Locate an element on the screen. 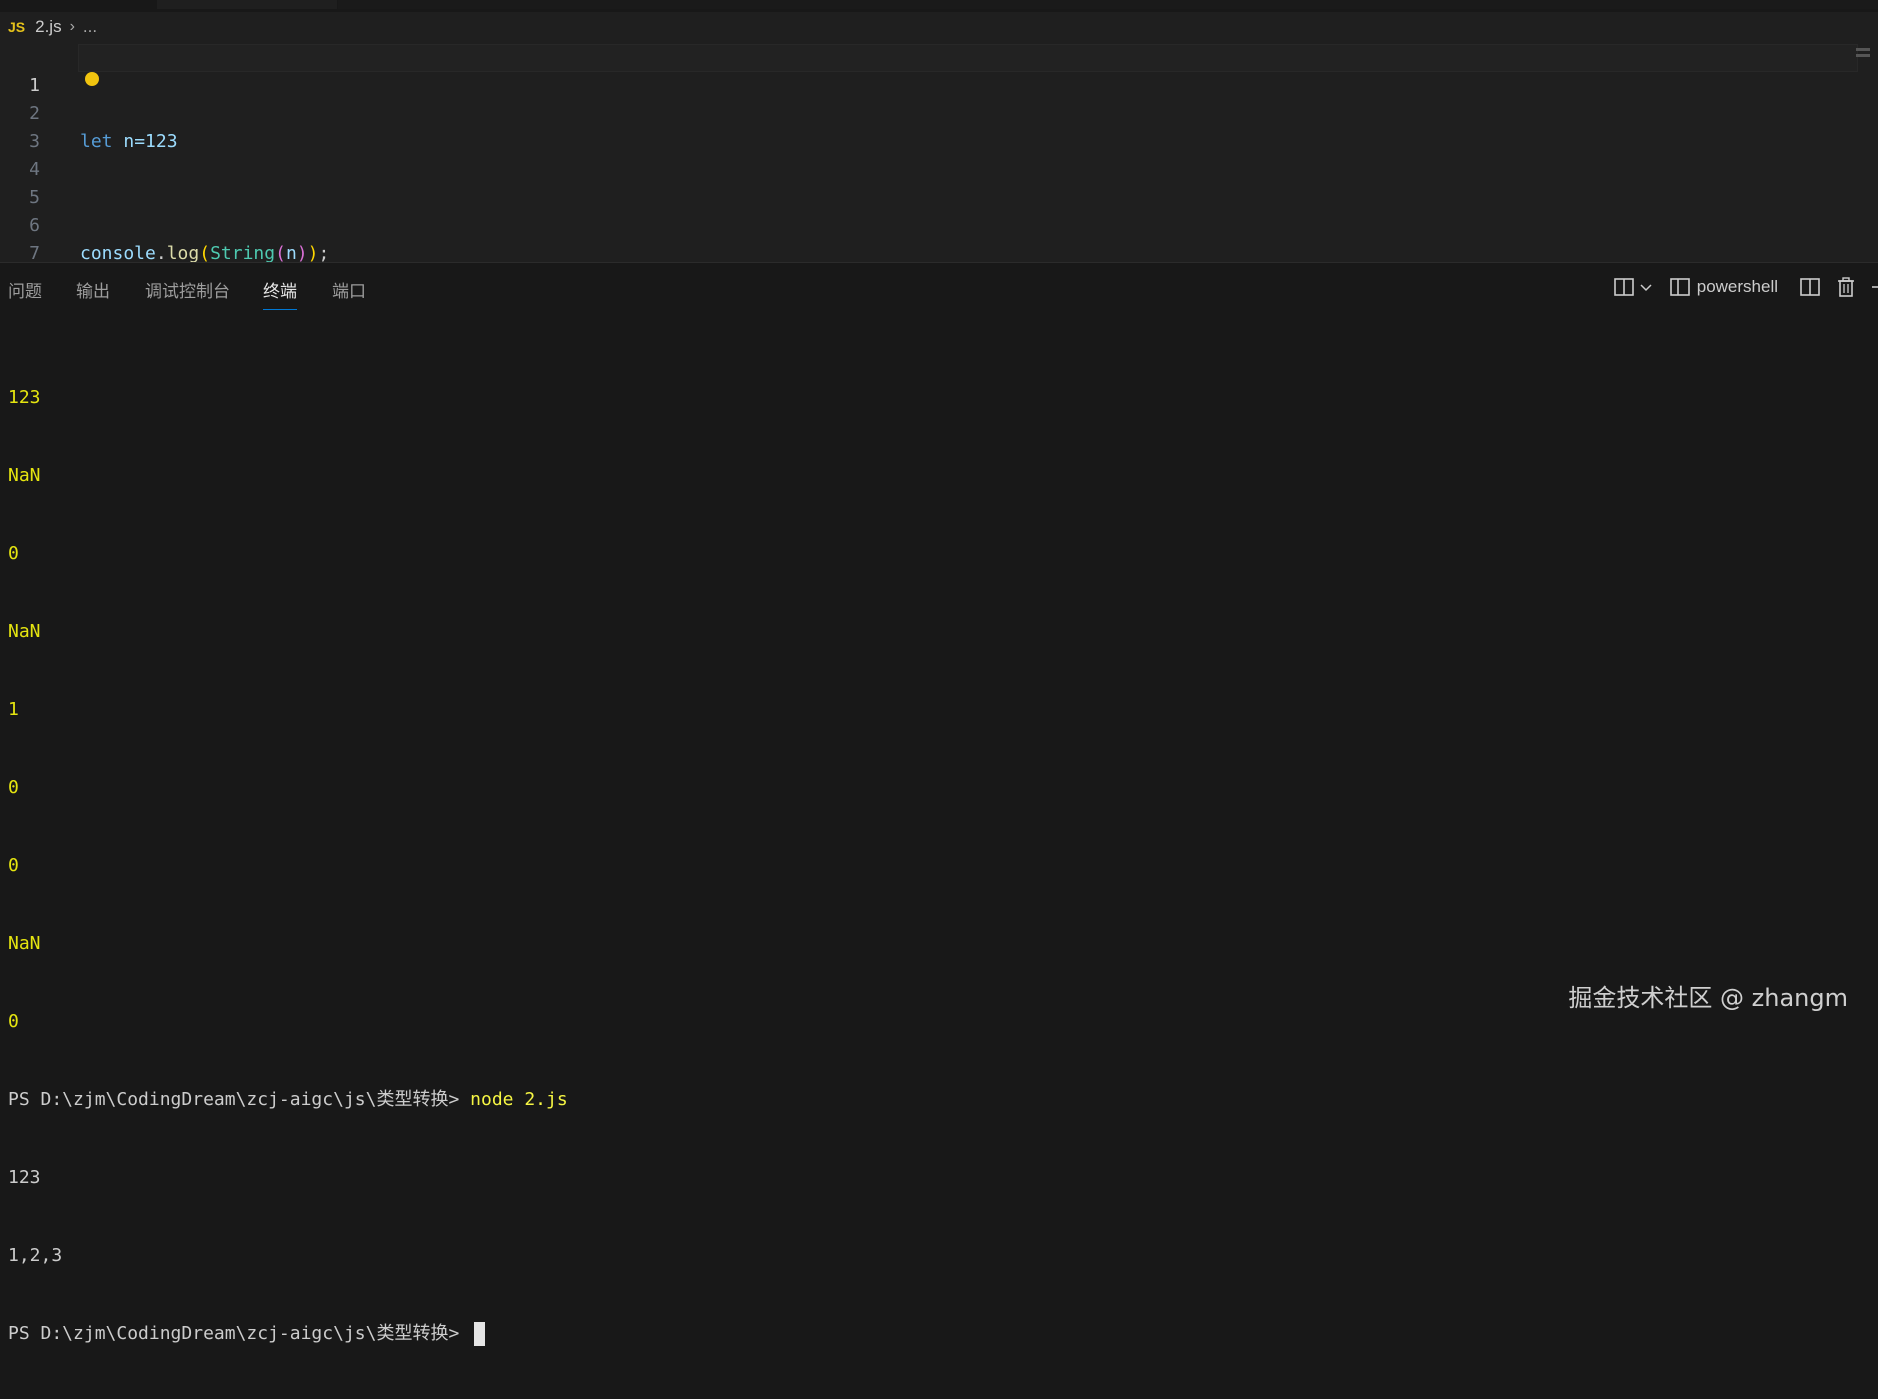 The image size is (1878, 1399). tab-terminal: 终端 is located at coordinates (280, 293).